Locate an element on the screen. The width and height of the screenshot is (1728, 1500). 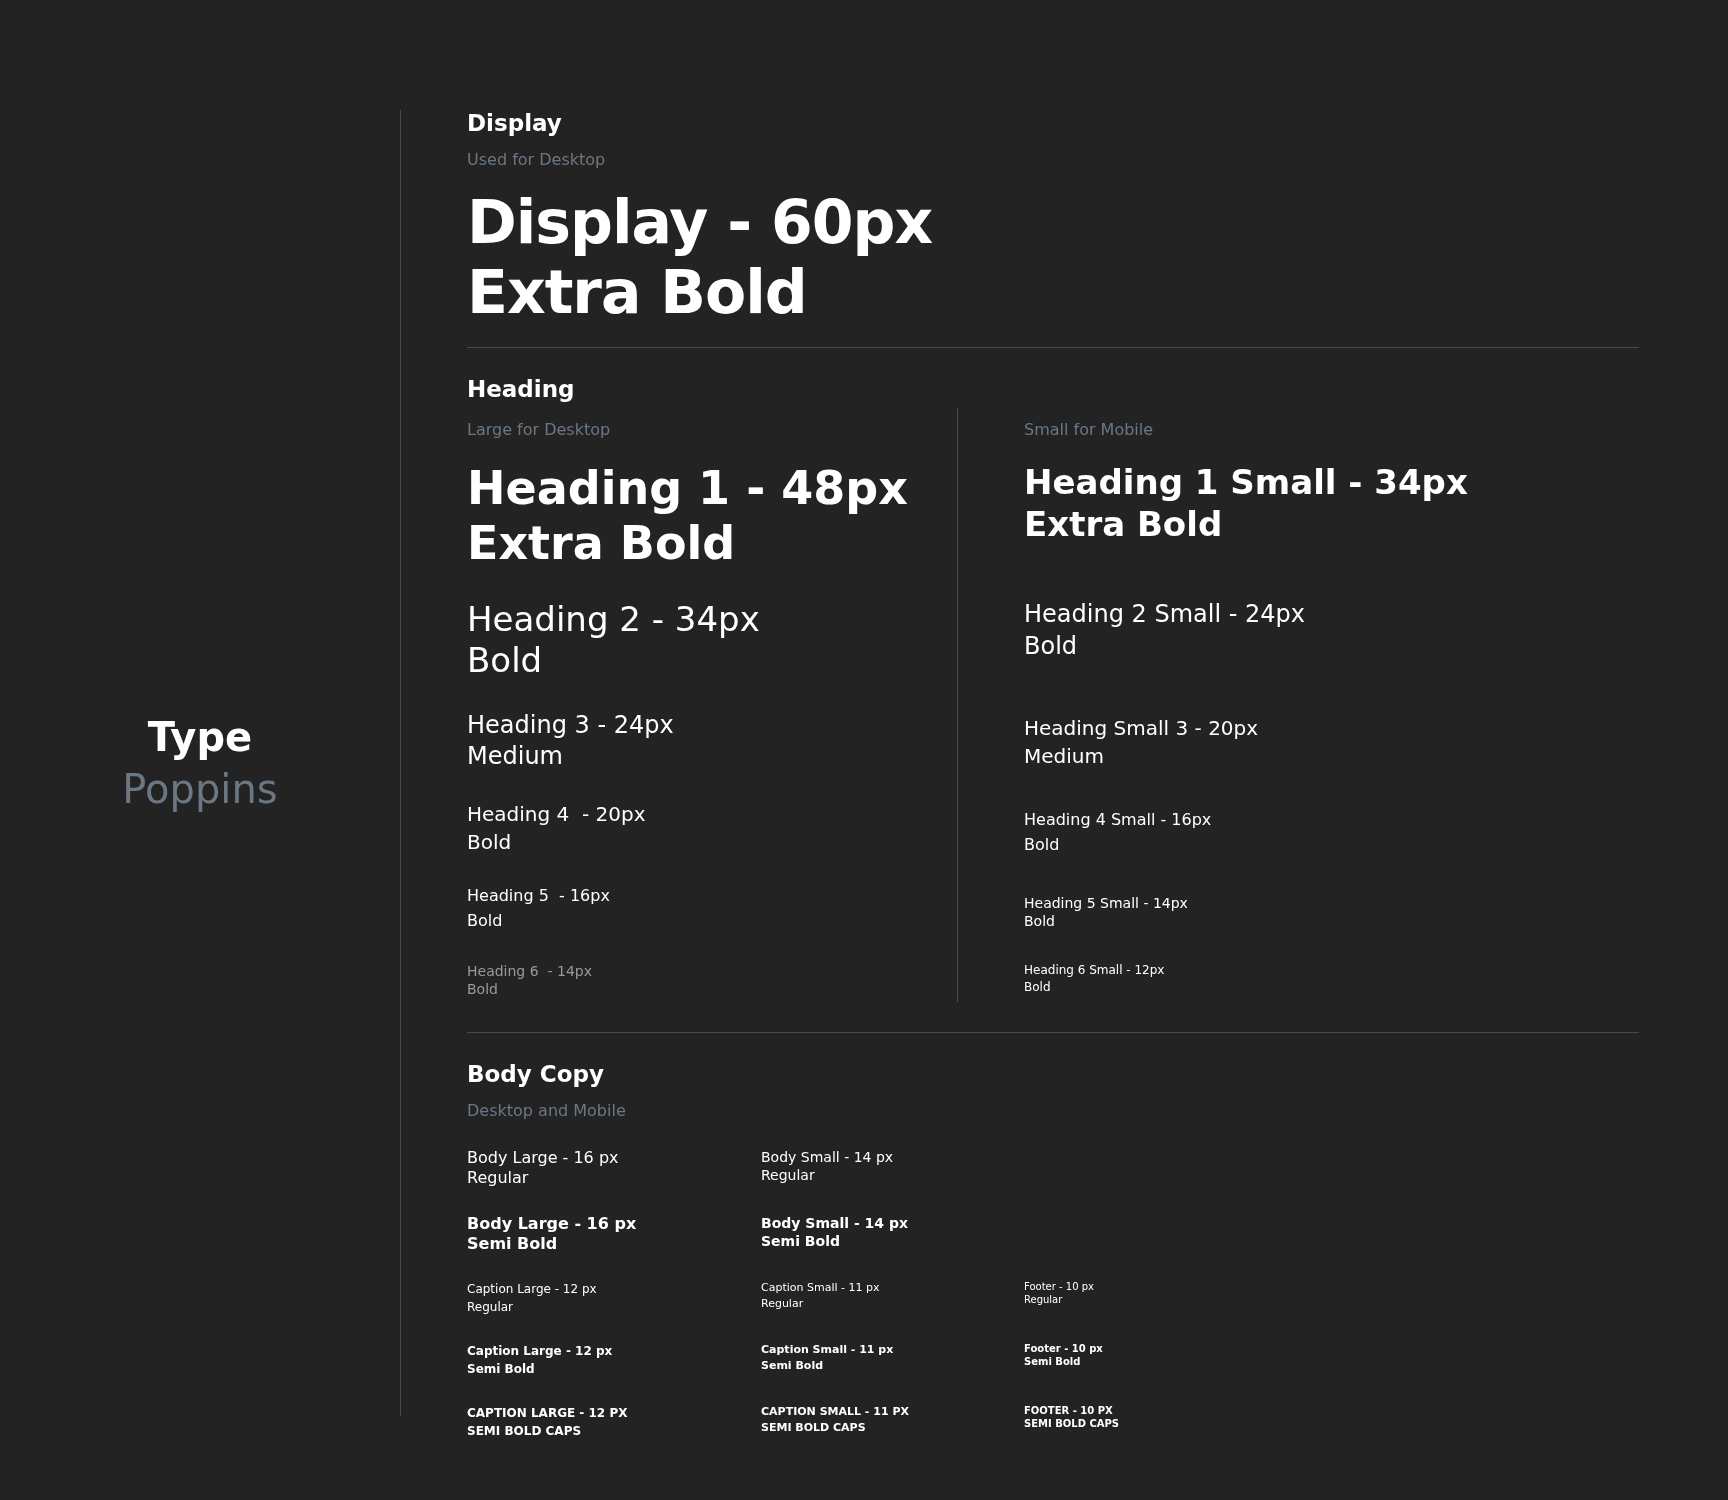
type-sample: Body Small - 14 px Semi Bold is located at coordinates (835, 1232).